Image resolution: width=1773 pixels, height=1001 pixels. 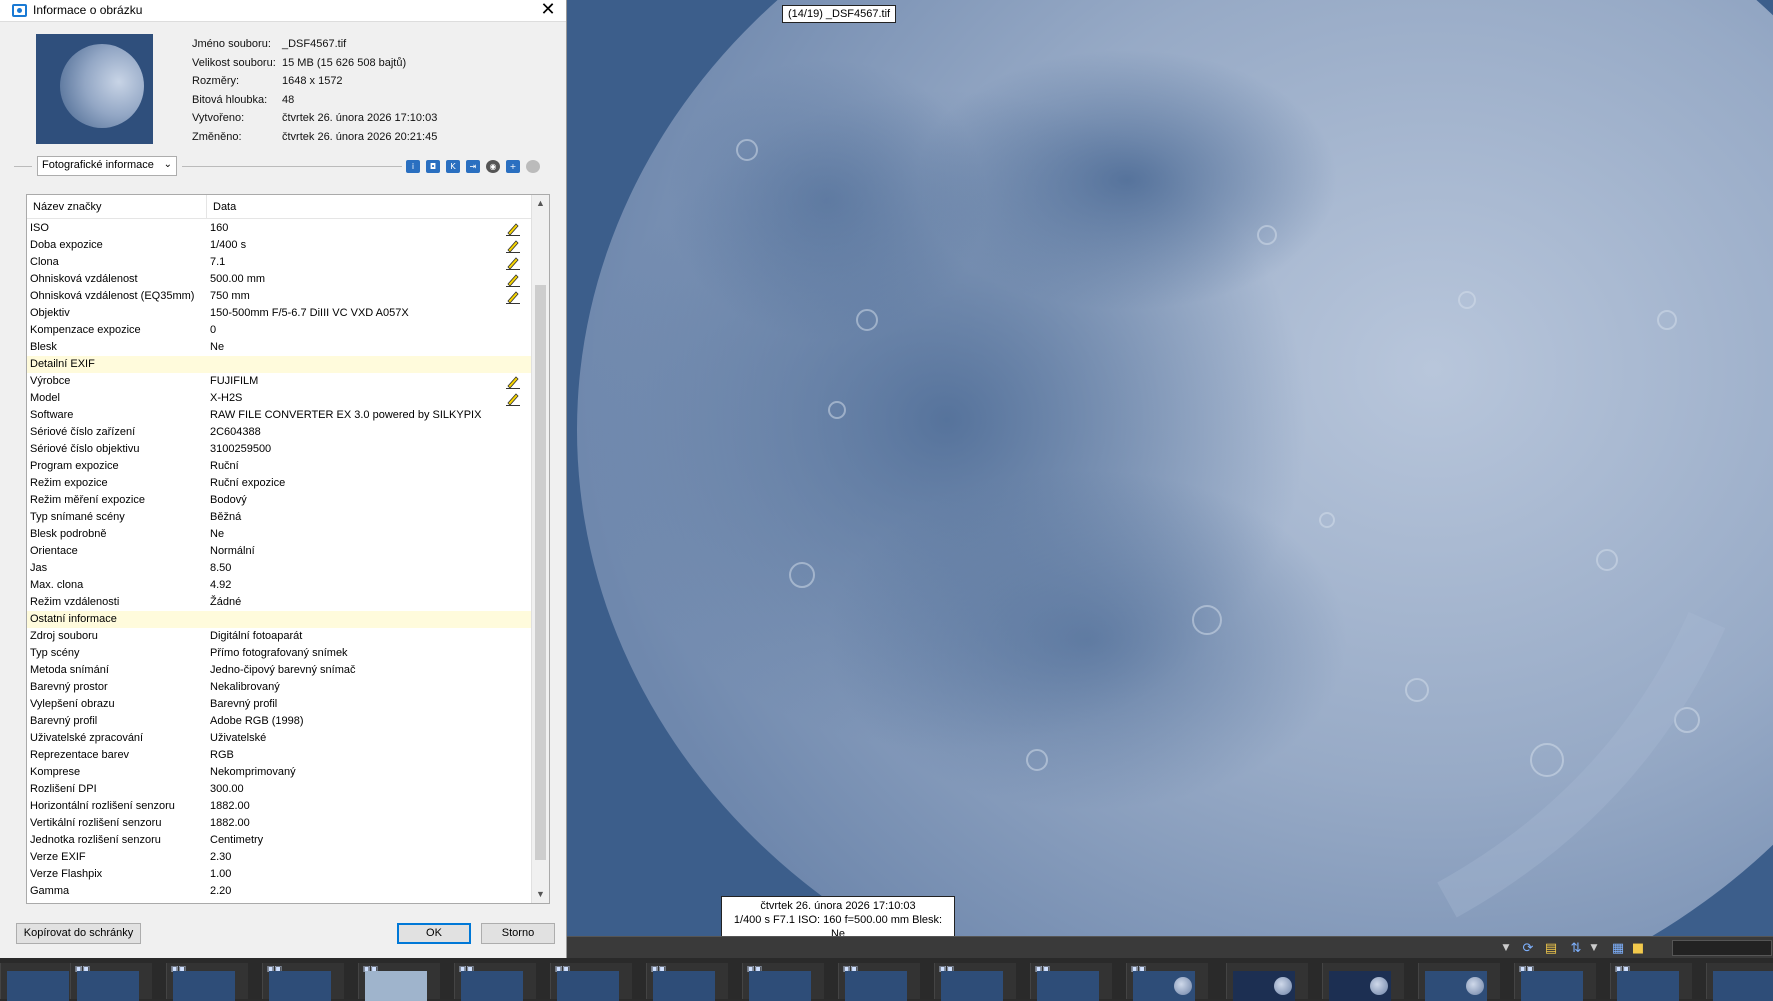 What do you see at coordinates (279, 687) in the screenshot?
I see `table-row: Barevný prostor Nekalibrovaný` at bounding box center [279, 687].